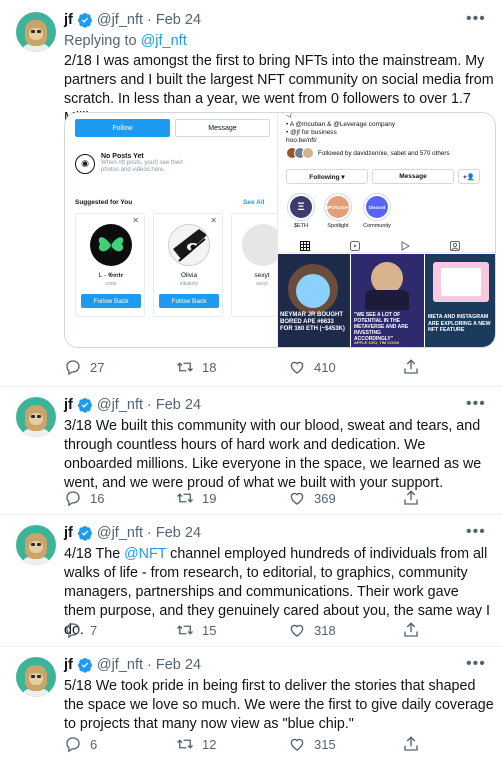 The width and height of the screenshot is (502, 761). Describe the element at coordinates (209, 367) in the screenshot. I see `retweet-count: 18` at that location.